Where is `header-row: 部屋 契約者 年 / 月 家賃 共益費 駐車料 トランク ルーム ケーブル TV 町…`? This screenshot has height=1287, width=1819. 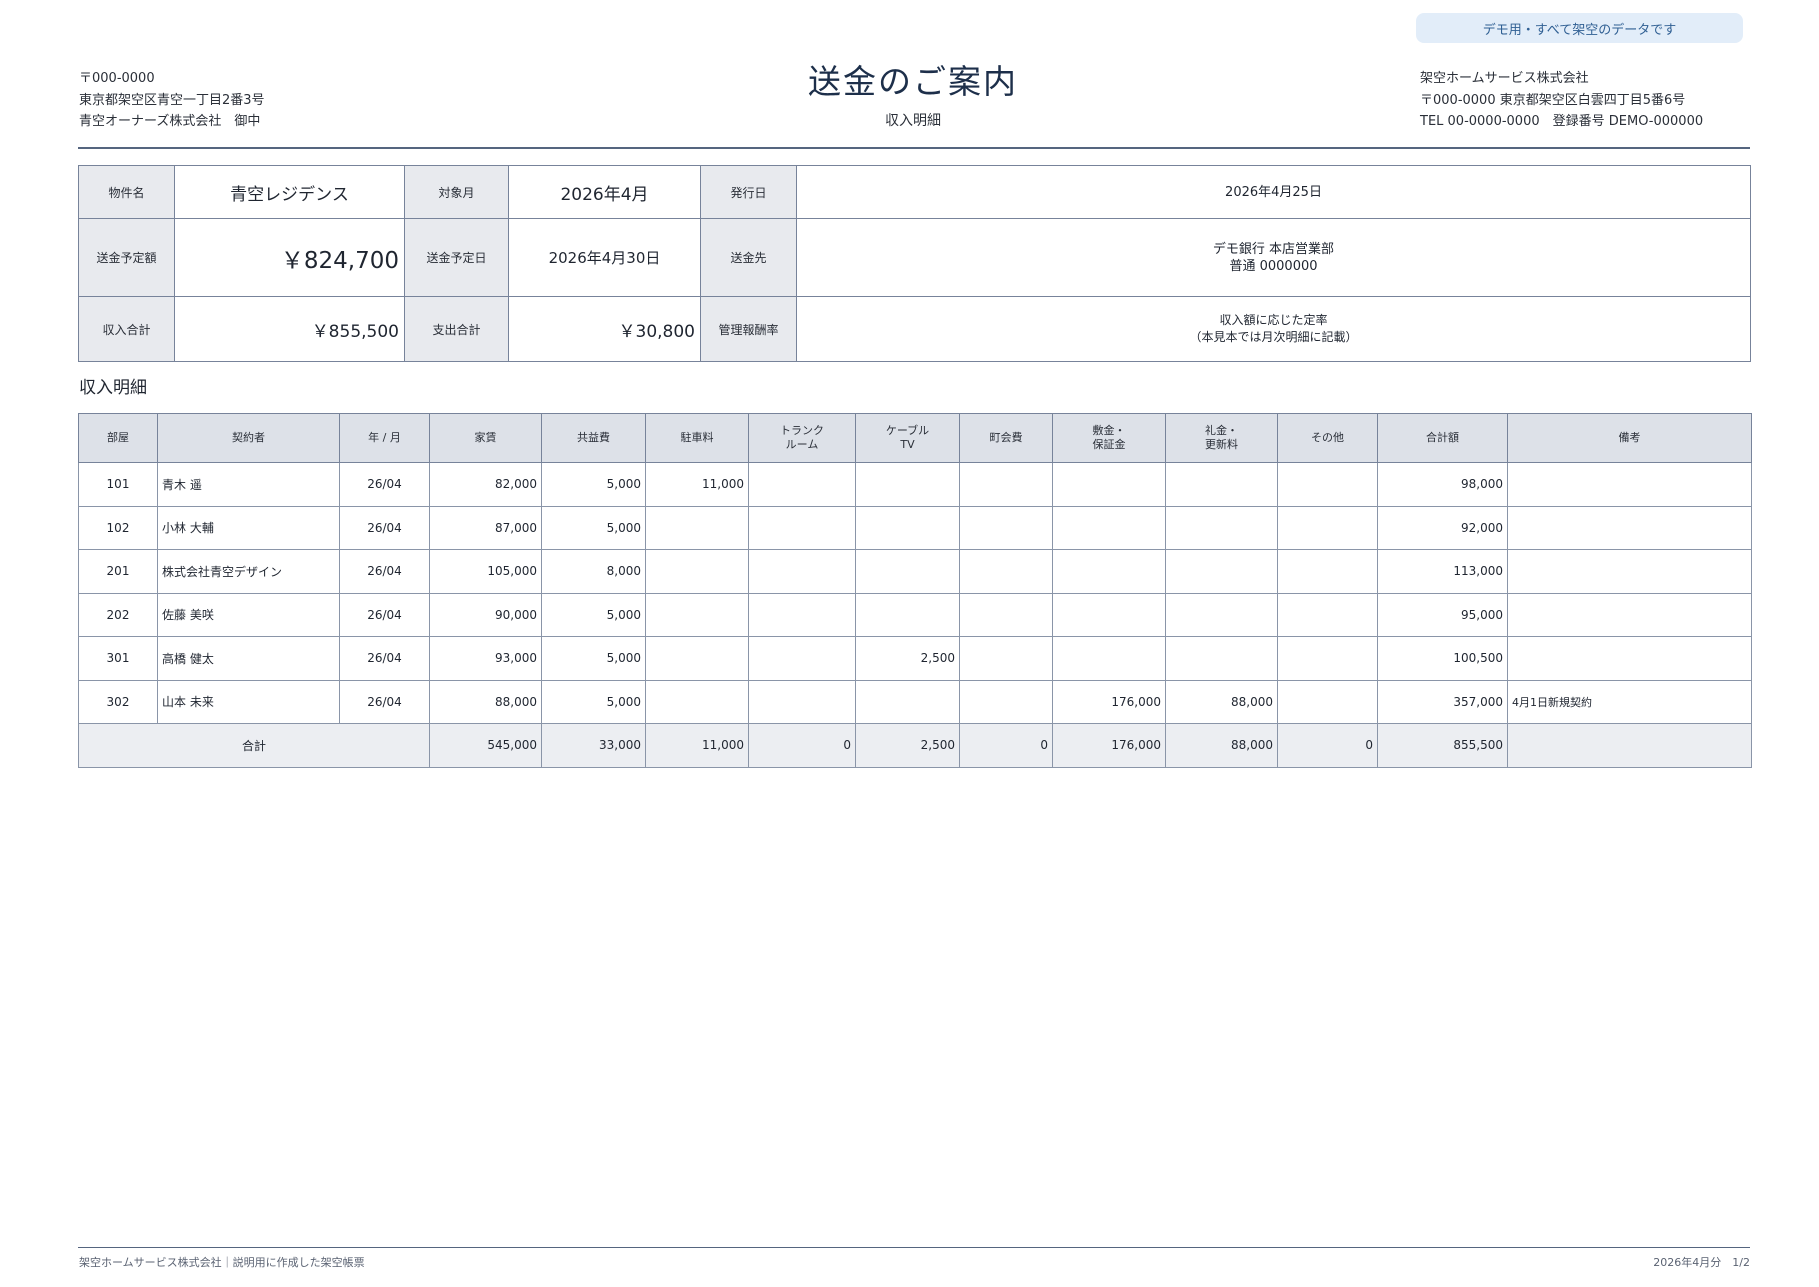 header-row: 部屋 契約者 年 / 月 家賃 共益費 駐車料 トランク ルーム ケーブル TV 町… is located at coordinates (915, 438).